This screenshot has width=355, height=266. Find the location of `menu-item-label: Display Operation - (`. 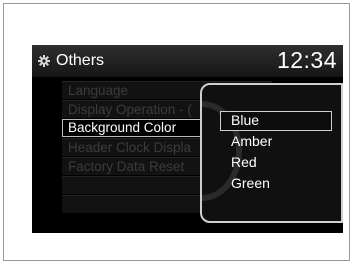

menu-item-label: Display Operation - ( is located at coordinates (130, 109).